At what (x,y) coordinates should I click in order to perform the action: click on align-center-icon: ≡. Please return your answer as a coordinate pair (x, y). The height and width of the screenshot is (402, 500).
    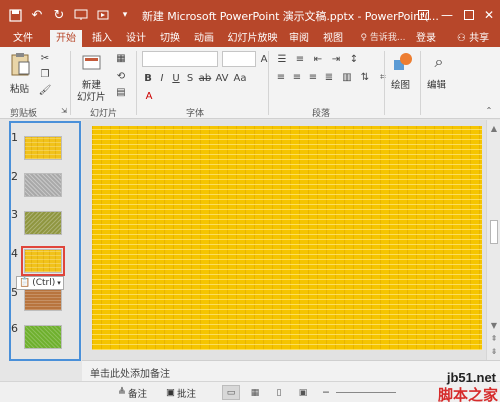
    Looking at the image, I should click on (297, 77).